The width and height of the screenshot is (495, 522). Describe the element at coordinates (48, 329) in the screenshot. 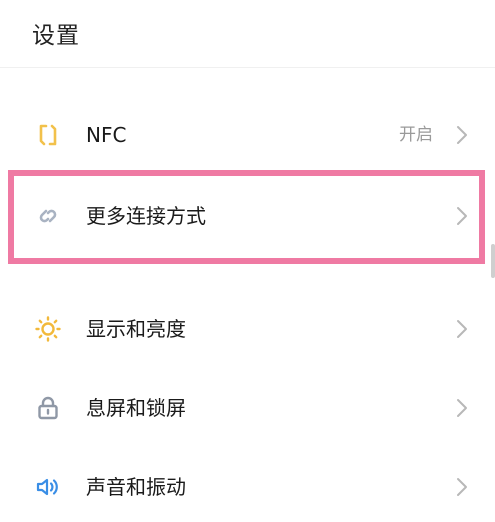

I see `sun-icon` at that location.